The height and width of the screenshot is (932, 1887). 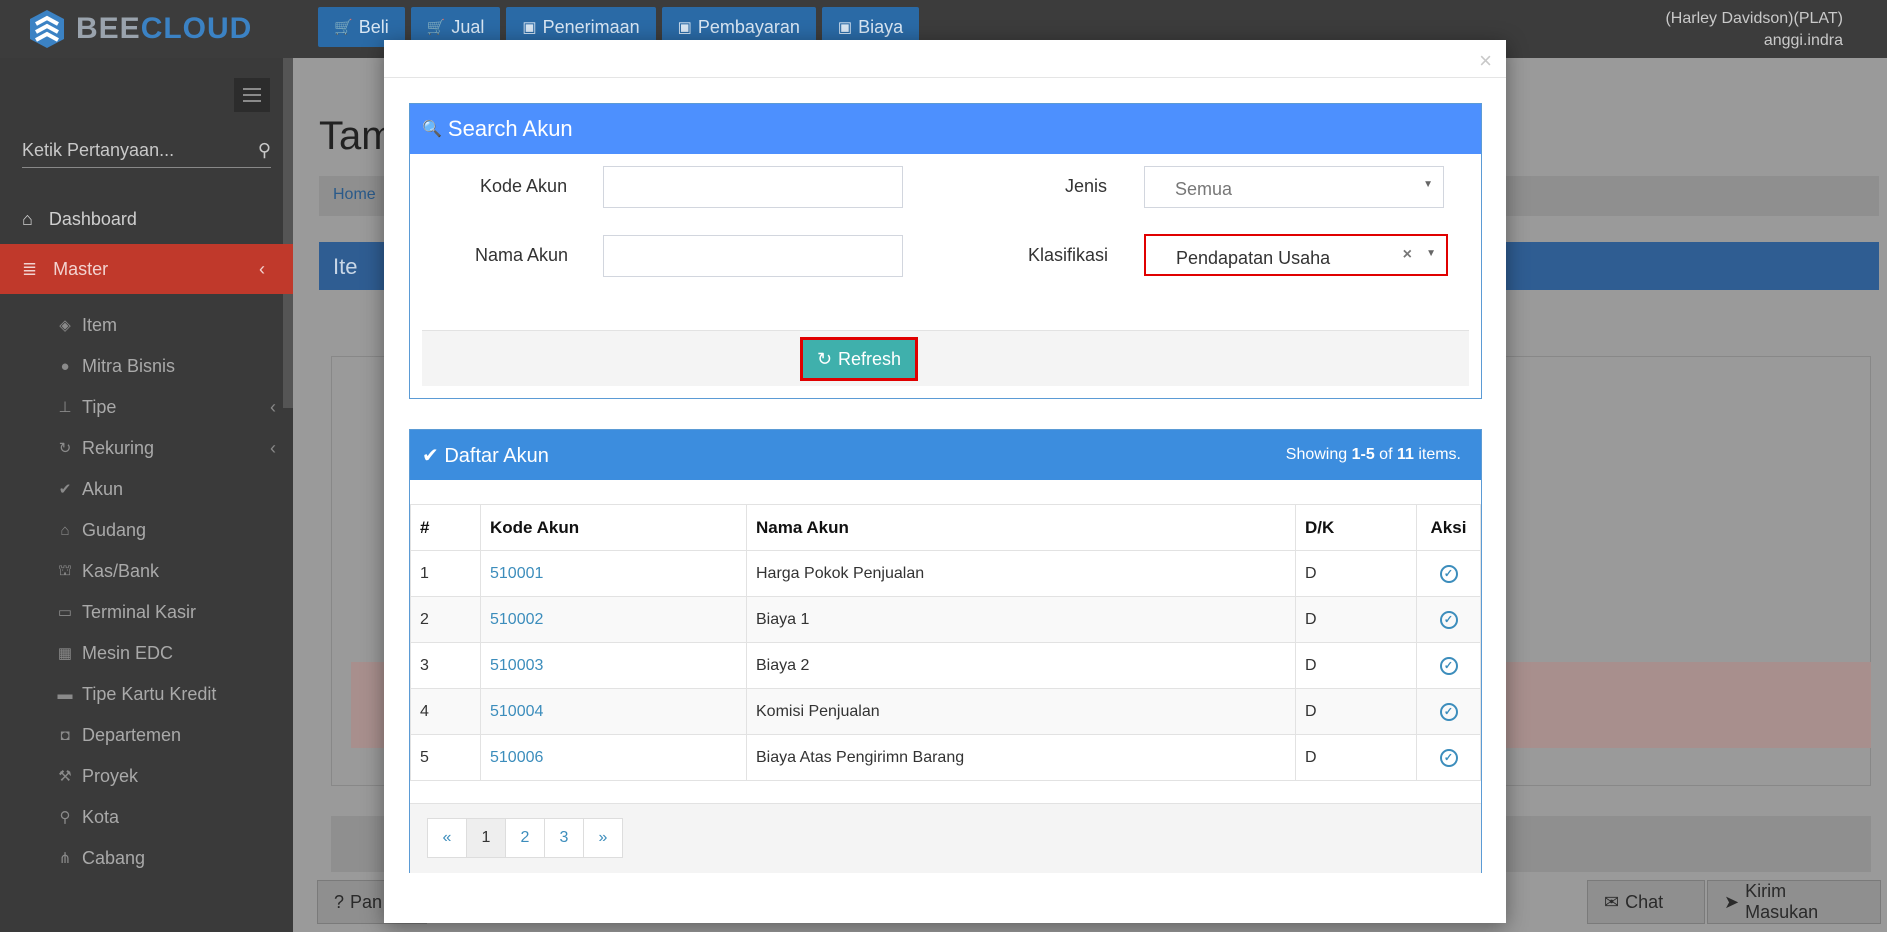 I want to click on close-icon: ×, so click(x=1485, y=61).